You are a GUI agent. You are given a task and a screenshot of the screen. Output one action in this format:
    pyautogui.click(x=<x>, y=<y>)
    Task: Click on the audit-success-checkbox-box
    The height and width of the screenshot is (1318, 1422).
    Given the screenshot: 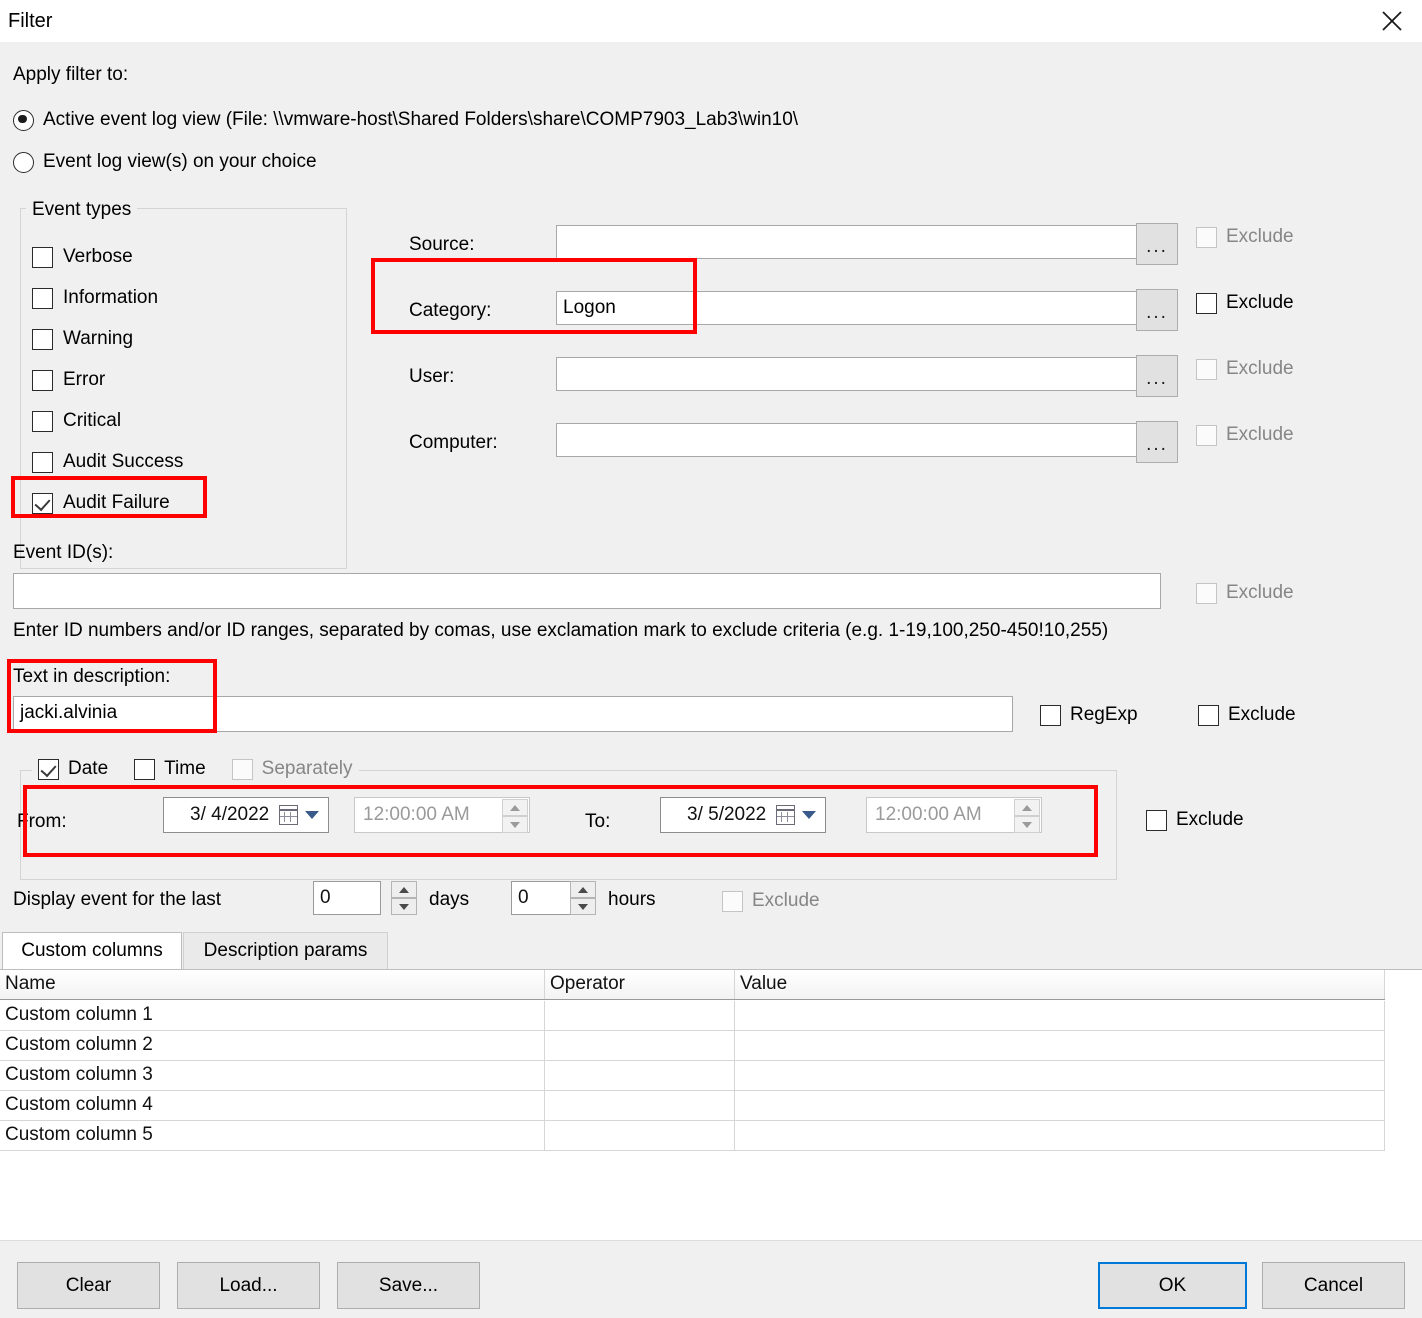 What is the action you would take?
    pyautogui.click(x=42, y=462)
    